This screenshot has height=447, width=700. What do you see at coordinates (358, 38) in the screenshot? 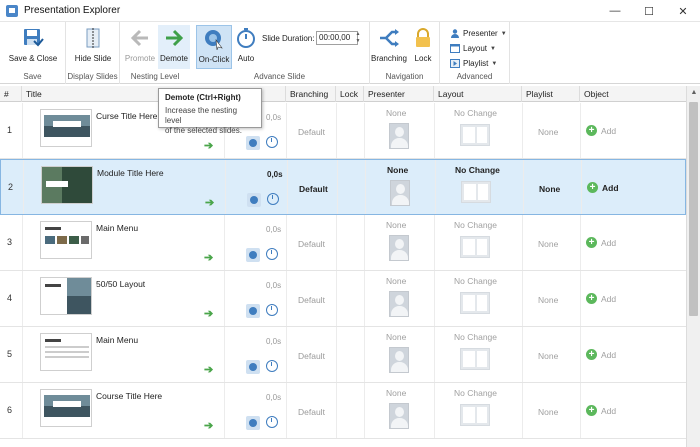
I see `slide-duration-spinner: ▲ ▼` at bounding box center [358, 38].